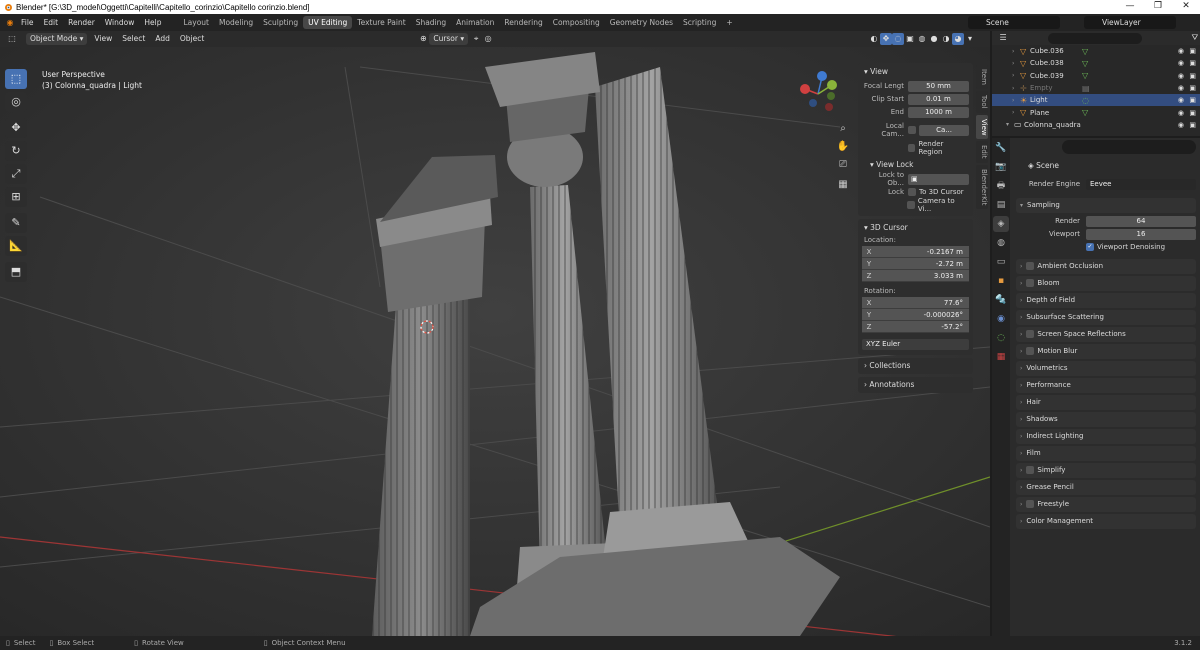  Describe the element at coordinates (915, 366) in the screenshot. I see `collections-panel: › Collections` at that location.